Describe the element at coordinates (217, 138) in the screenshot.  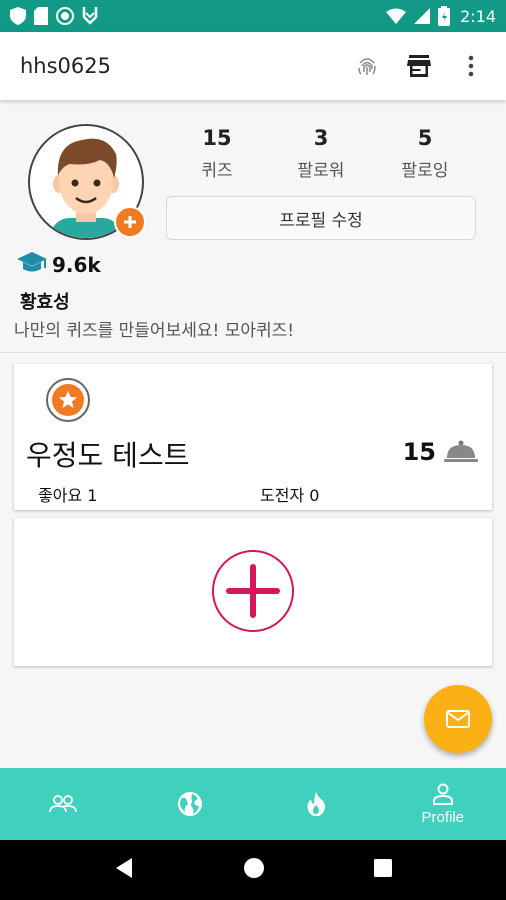
I see `stat-quizzes-value: 15` at that location.